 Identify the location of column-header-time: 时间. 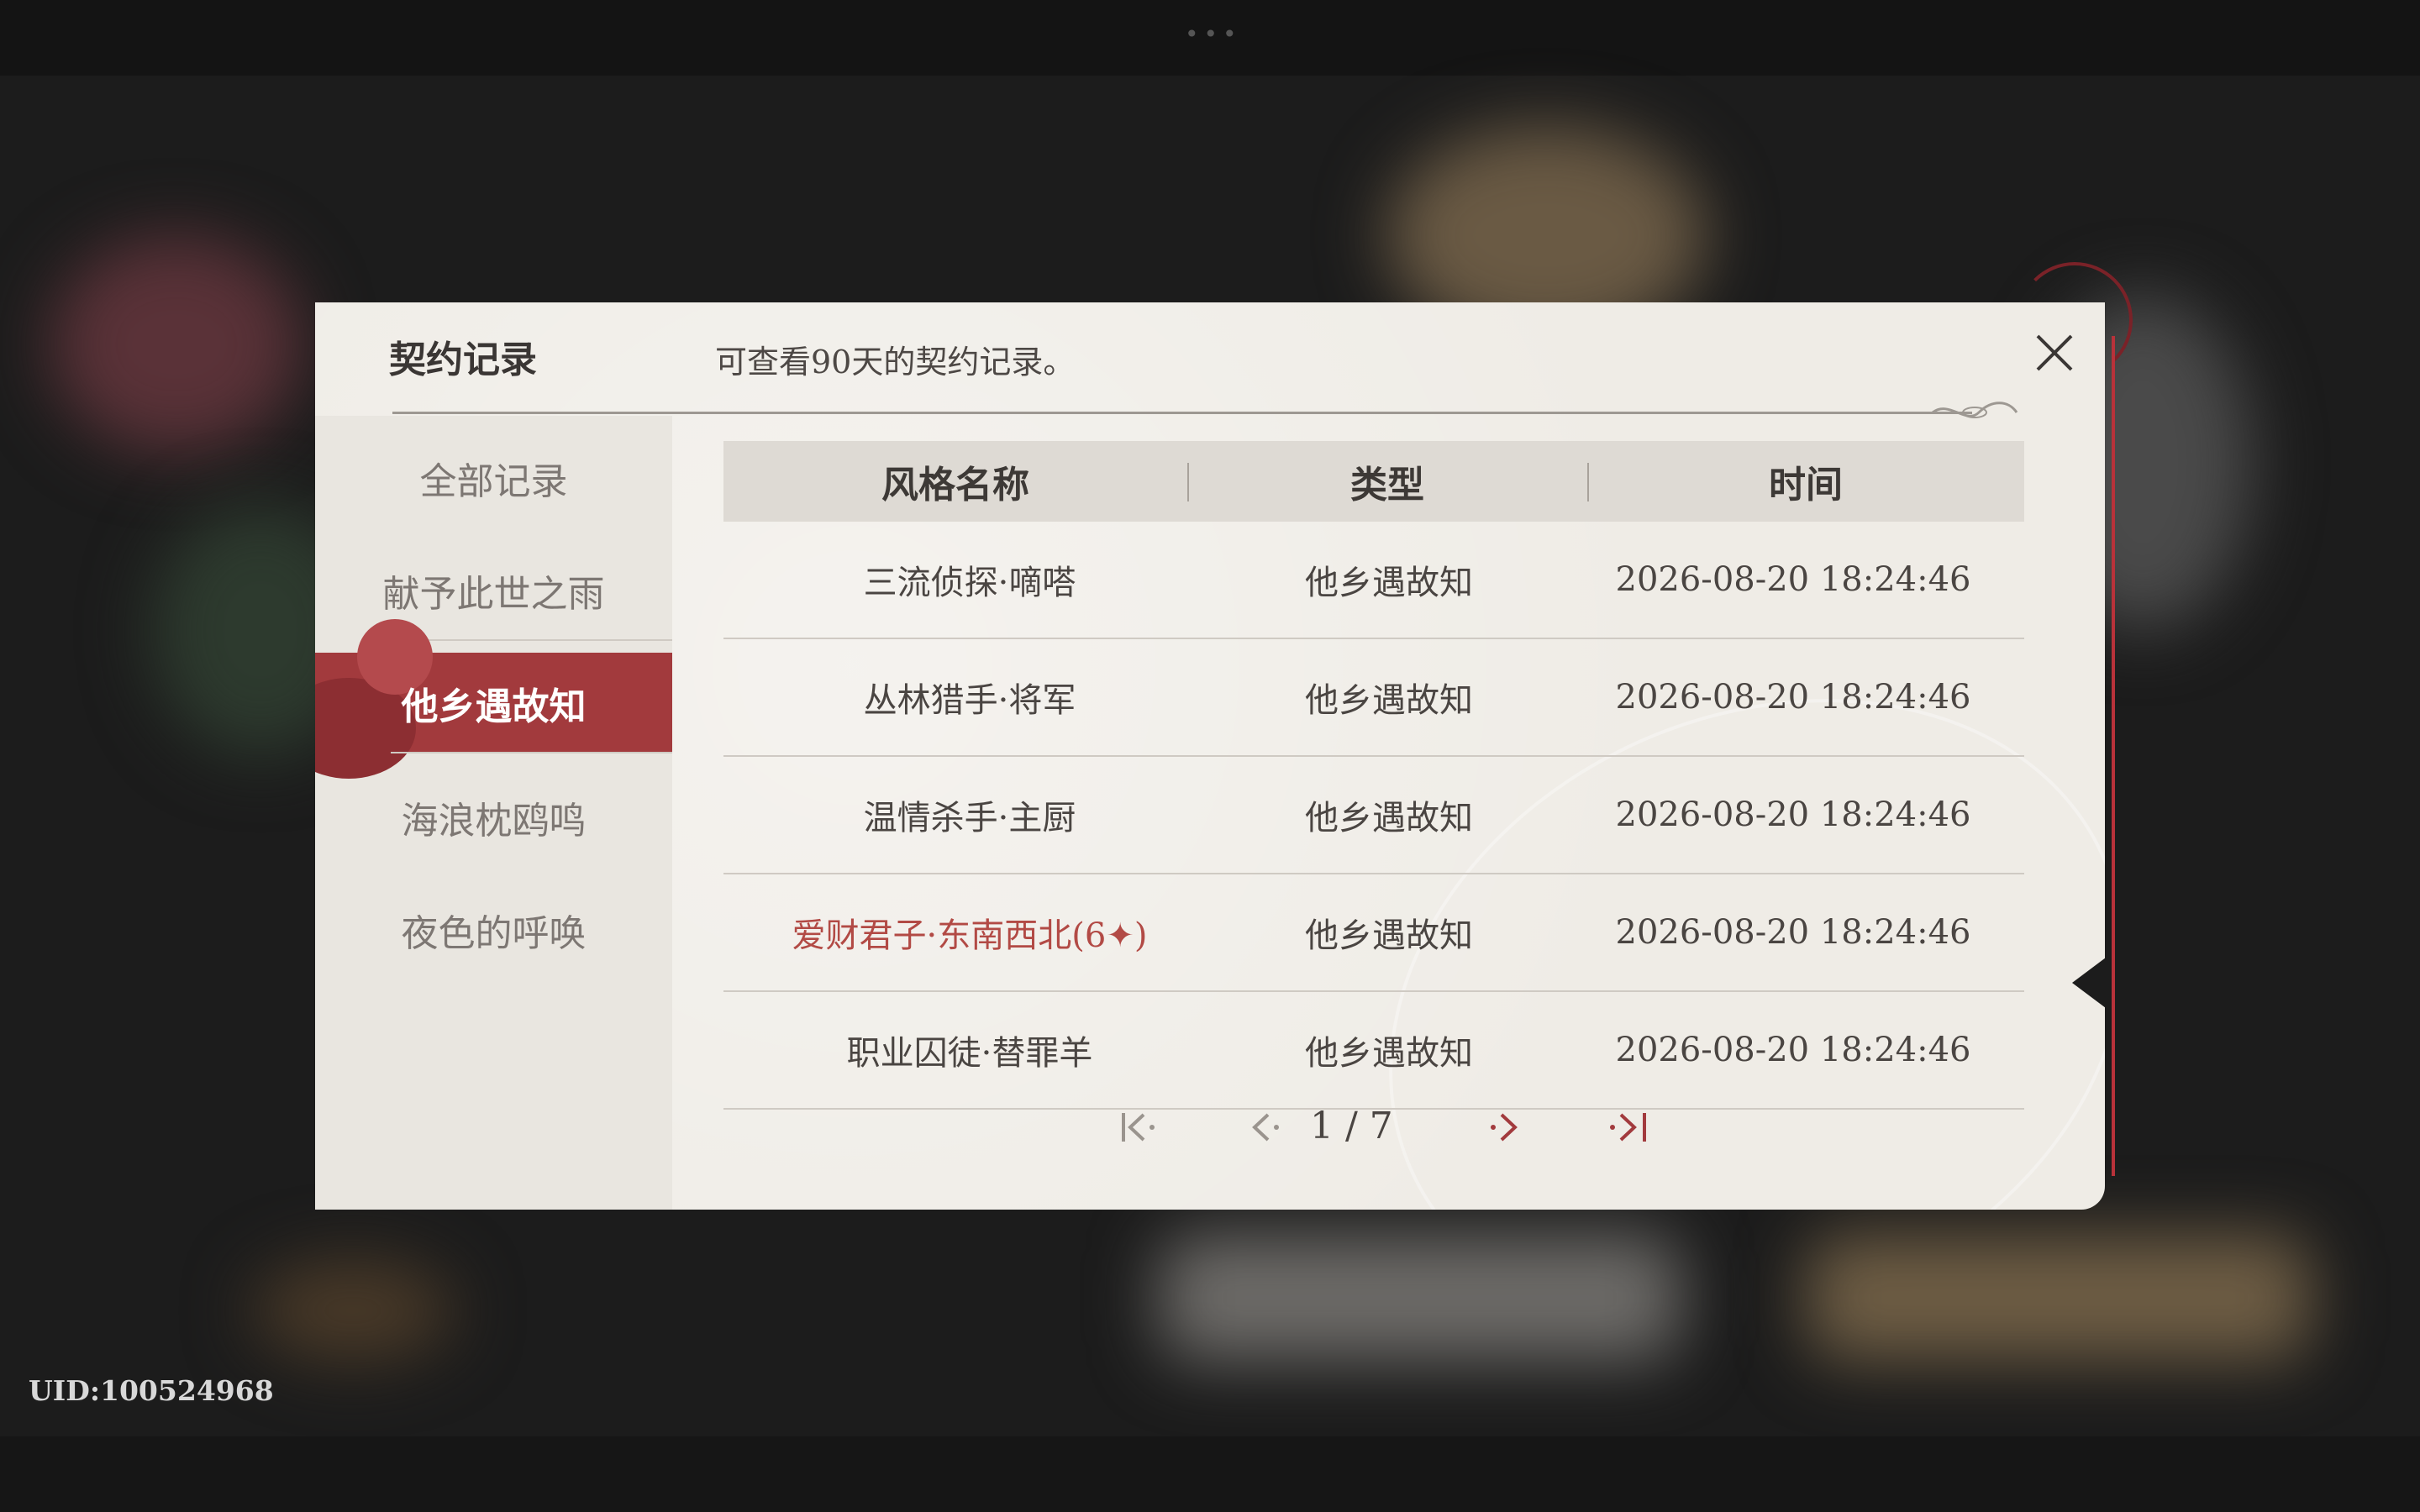
(1806, 485).